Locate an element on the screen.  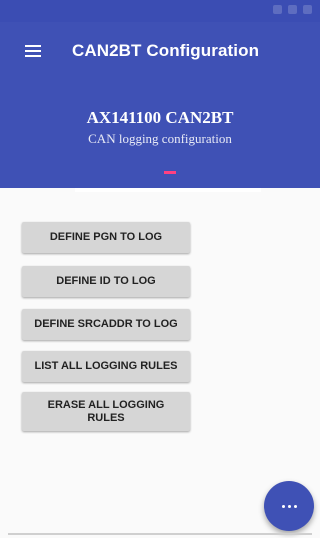
signal-icon is located at coordinates (277, 9).